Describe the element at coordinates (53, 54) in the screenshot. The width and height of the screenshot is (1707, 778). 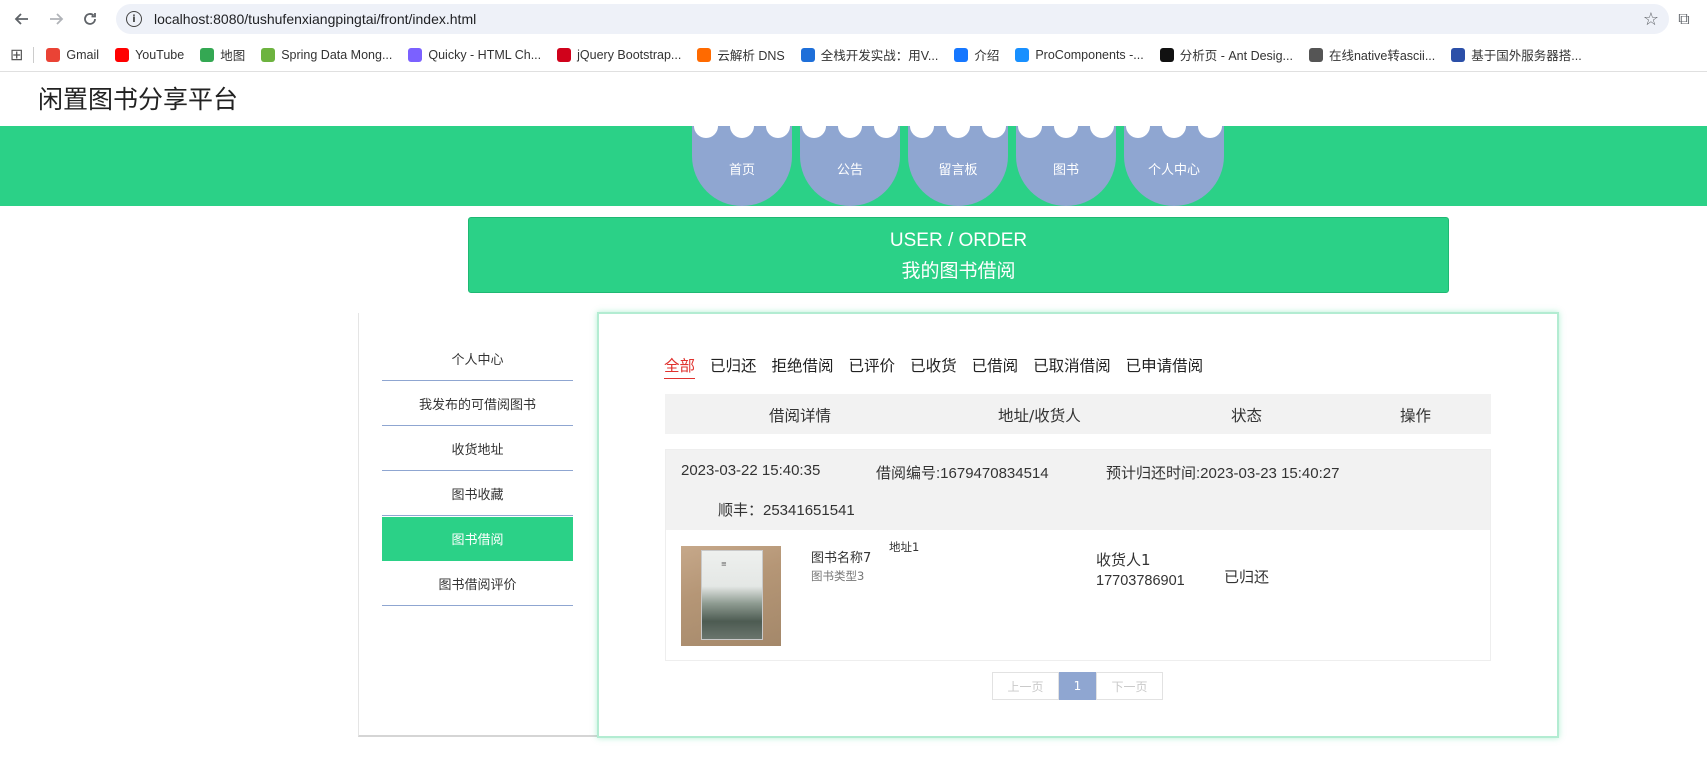
I see `gmail-icon` at that location.